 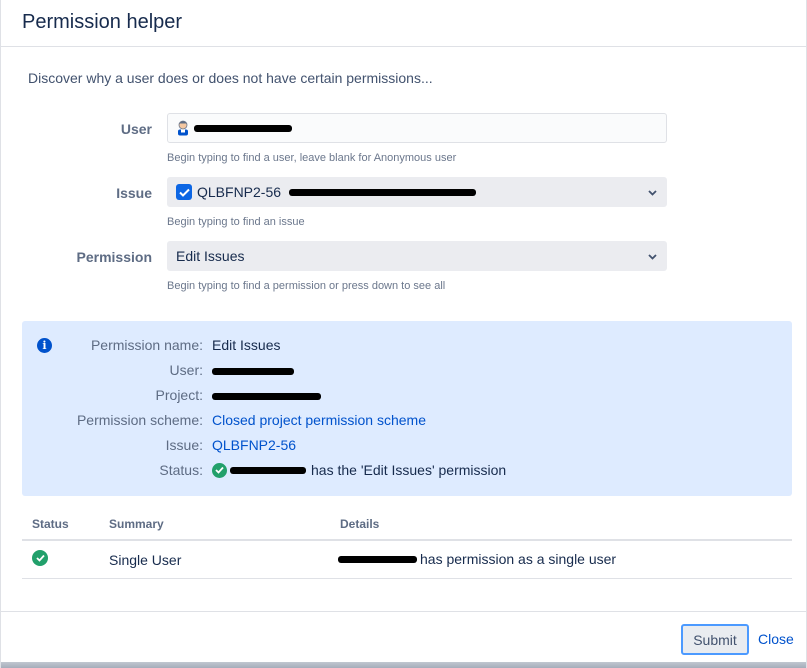 I want to click on col-header-status: Status, so click(x=50, y=524).